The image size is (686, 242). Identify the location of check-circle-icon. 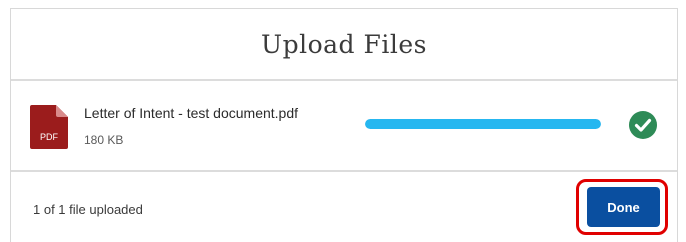
(643, 125).